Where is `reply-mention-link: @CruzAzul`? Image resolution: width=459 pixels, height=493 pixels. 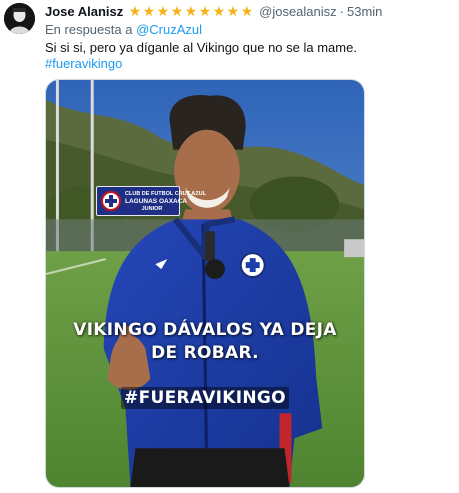
reply-mention-link: @CruzAzul is located at coordinates (169, 29).